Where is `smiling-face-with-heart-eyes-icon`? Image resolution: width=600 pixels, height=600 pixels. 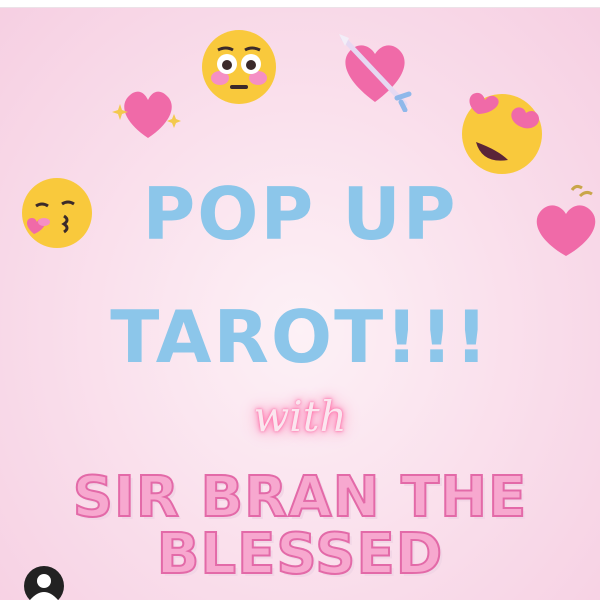
smiling-face-with-heart-eyes-icon is located at coordinates (502, 133).